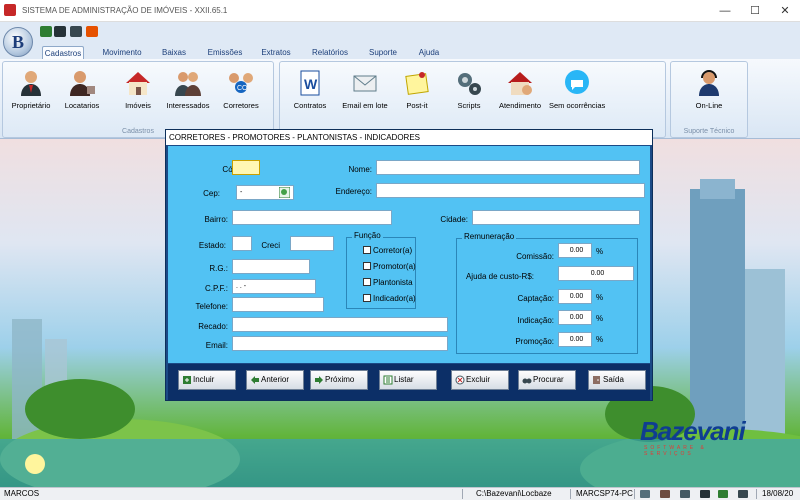 Image resolution: width=800 pixels, height=500 pixels. Describe the element at coordinates (508, 167) in the screenshot. I see `nome-field` at that location.